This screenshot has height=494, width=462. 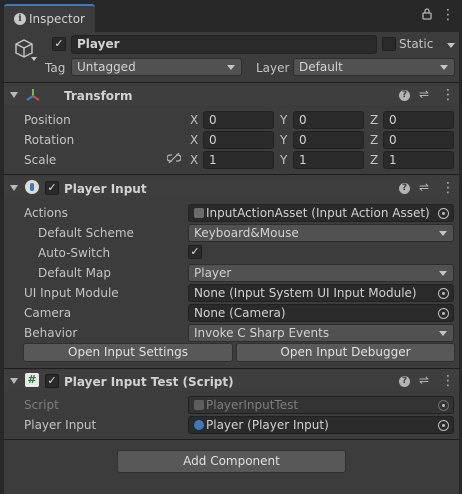 I want to click on position-label: Position, so click(x=47, y=120).